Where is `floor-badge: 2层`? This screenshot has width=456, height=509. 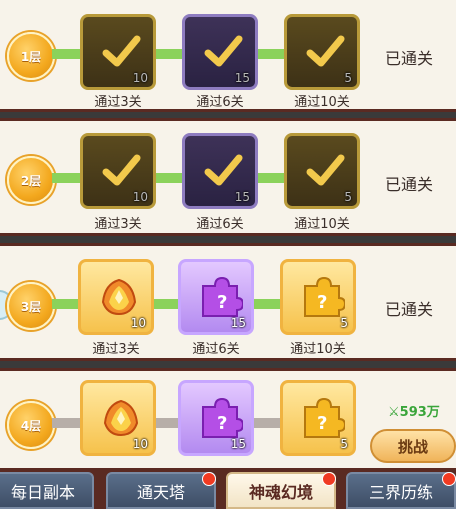 floor-badge: 2层 is located at coordinates (31, 180).